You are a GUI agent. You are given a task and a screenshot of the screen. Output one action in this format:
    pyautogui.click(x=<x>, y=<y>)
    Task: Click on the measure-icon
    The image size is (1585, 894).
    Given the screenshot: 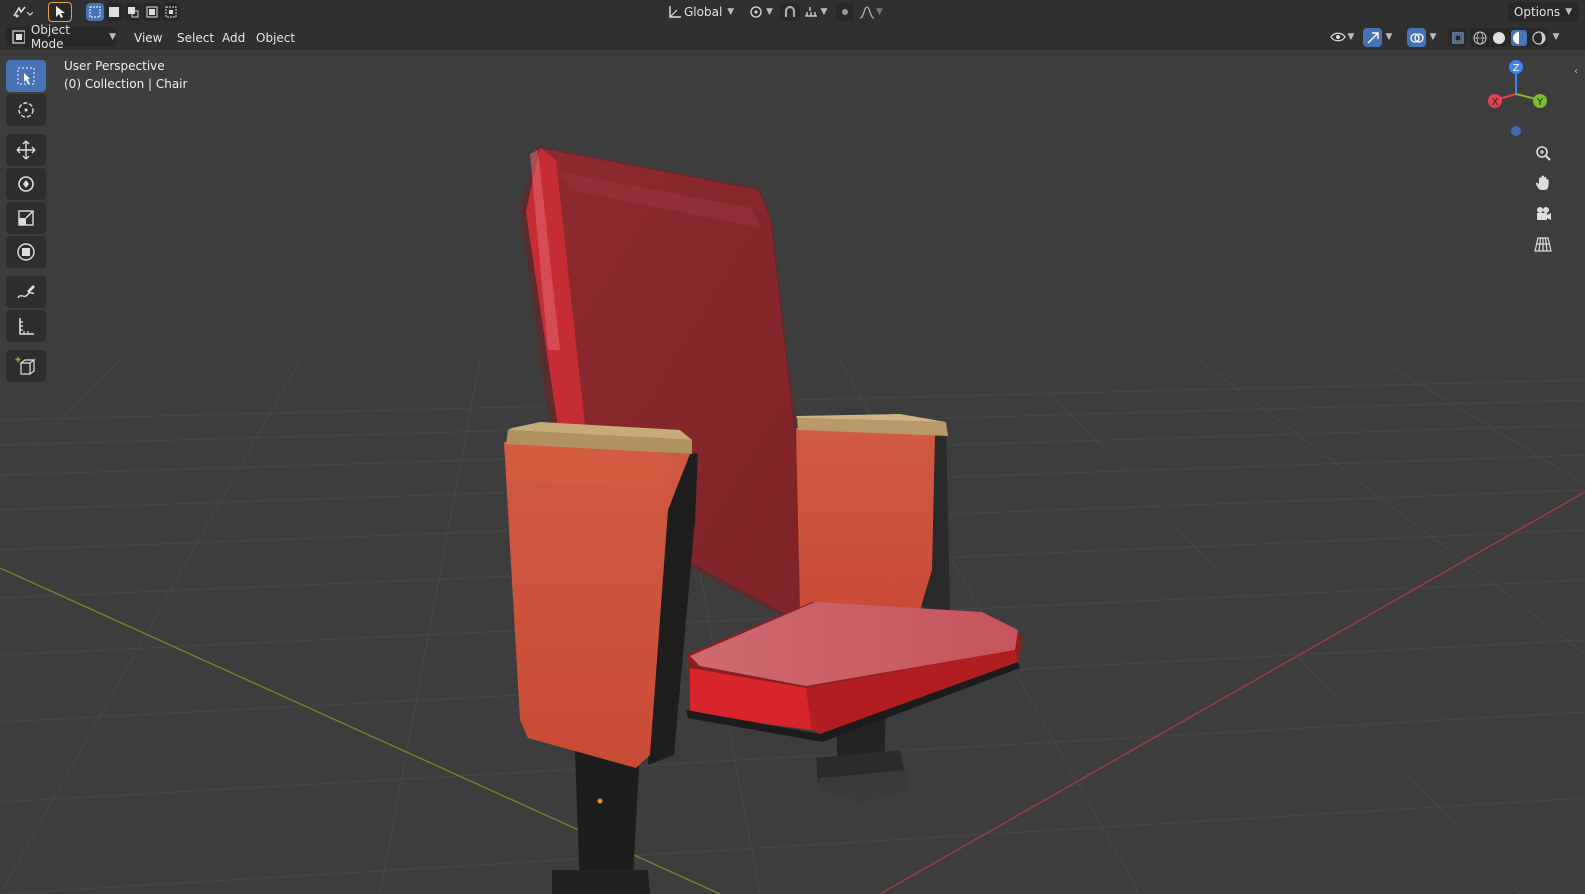 What is the action you would take?
    pyautogui.click(x=26, y=326)
    